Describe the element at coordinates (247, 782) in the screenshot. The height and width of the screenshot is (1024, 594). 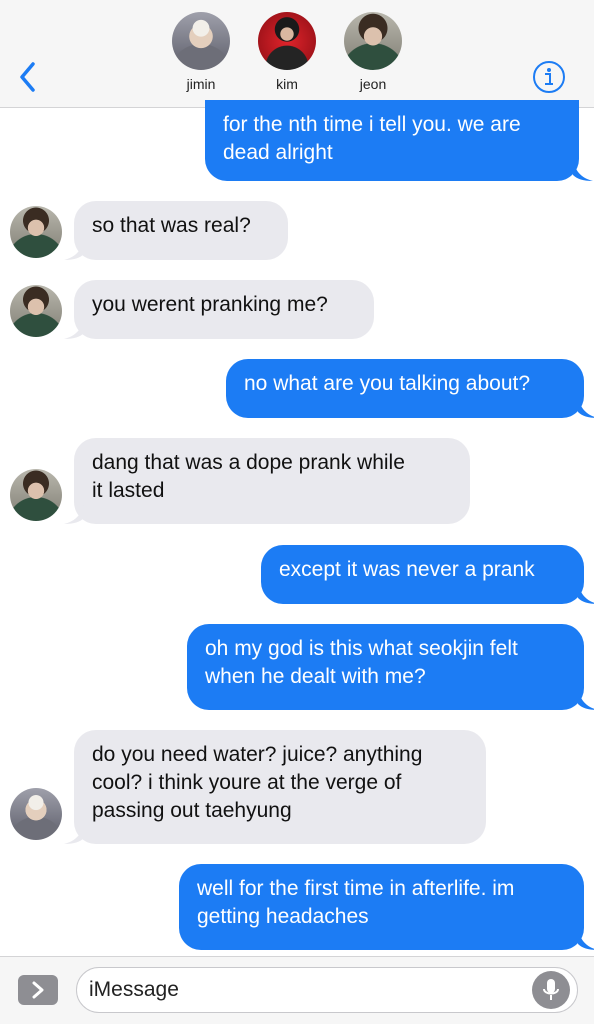
I see `message-line: cool? i think youre at the verge of` at that location.